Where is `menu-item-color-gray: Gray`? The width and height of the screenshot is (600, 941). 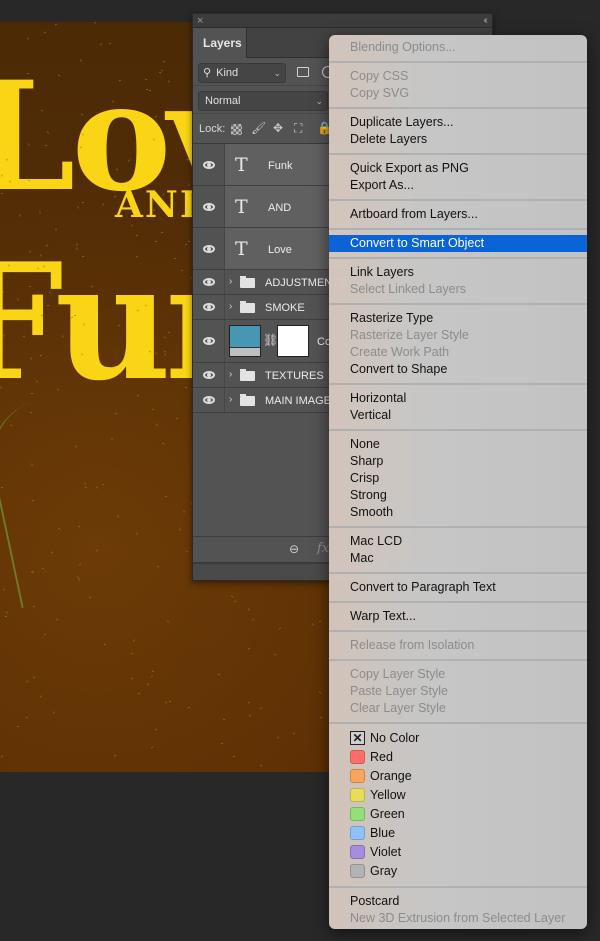
menu-item-color-gray: Gray is located at coordinates (458, 871).